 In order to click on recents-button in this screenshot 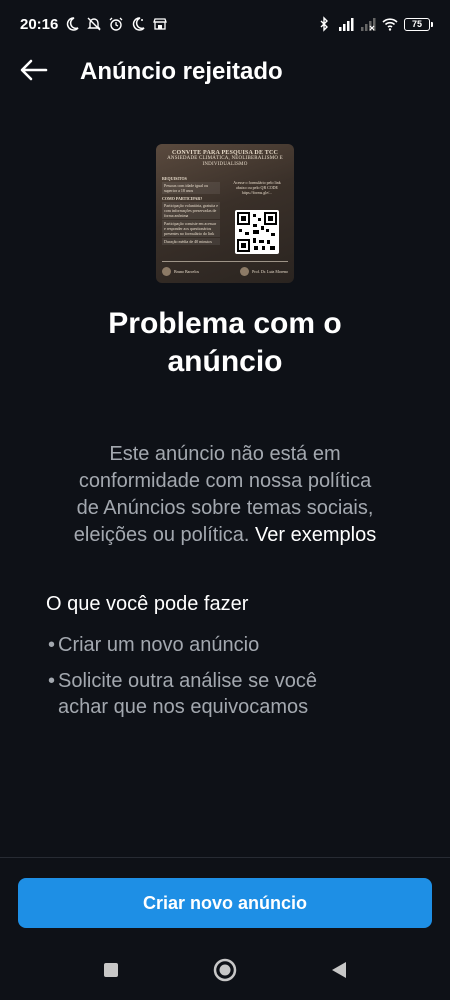, I will do `click(111, 973)`.